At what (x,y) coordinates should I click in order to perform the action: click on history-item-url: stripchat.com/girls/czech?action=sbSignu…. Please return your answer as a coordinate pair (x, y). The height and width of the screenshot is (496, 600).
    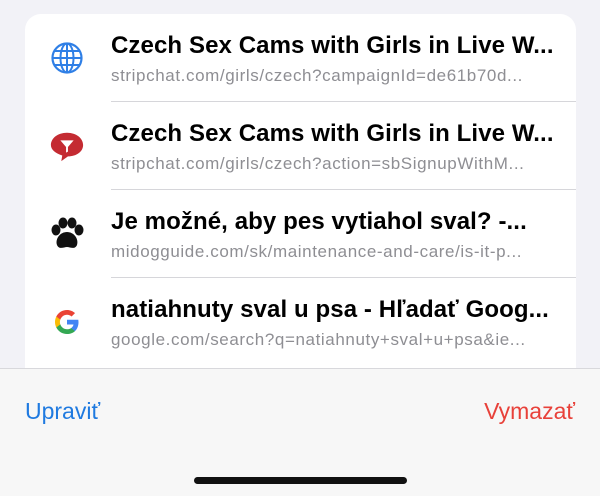
    Looking at the image, I should click on (318, 163).